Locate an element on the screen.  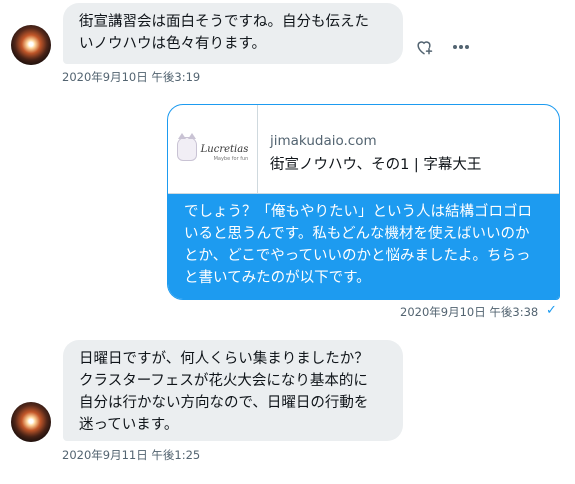
link-card-info: jimakudaio.com 街宣ノウハウ、その1 | 字幕大王 is located at coordinates (369, 149).